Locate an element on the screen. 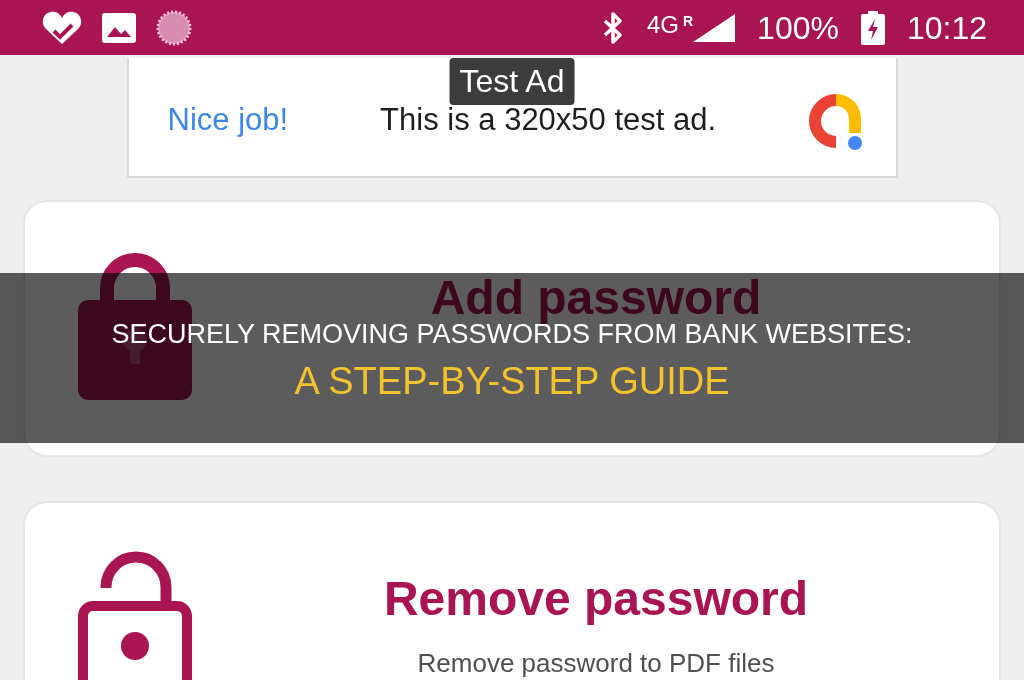  card-title: Remove password is located at coordinates (596, 599).